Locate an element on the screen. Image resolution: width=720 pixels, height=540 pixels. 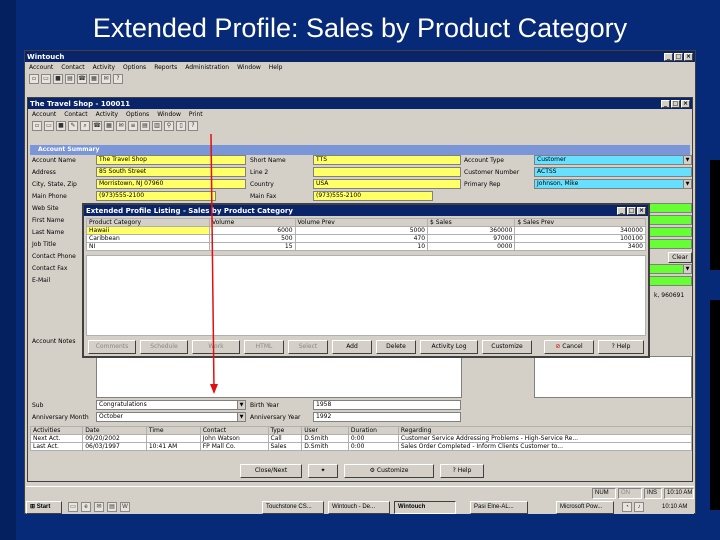
child-minimize-button: _ is located at coordinates (665, 103).